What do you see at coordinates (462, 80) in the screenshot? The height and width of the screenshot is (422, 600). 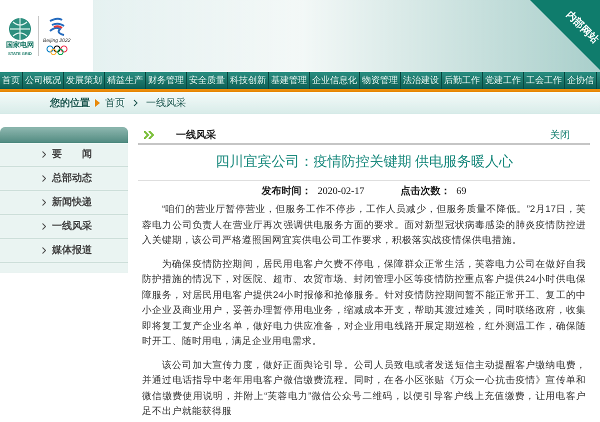 I see `nav-link: 后勤工作` at bounding box center [462, 80].